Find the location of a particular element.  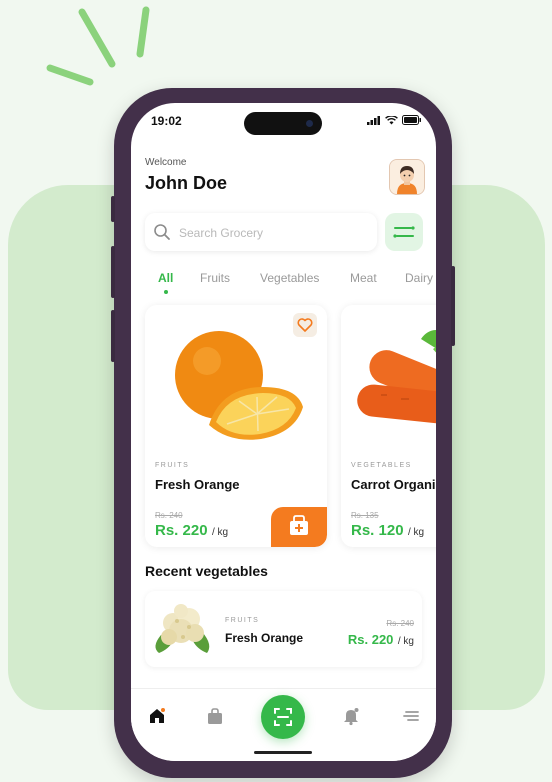

item-price-row: Rs. 220 / kg is located at coordinates (381, 640).